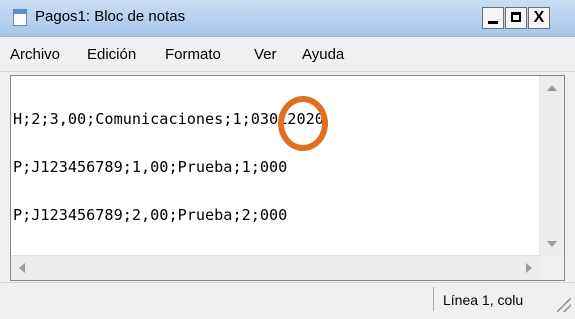 The width and height of the screenshot is (575, 319). What do you see at coordinates (552, 244) in the screenshot?
I see `scroll-down-icon` at bounding box center [552, 244].